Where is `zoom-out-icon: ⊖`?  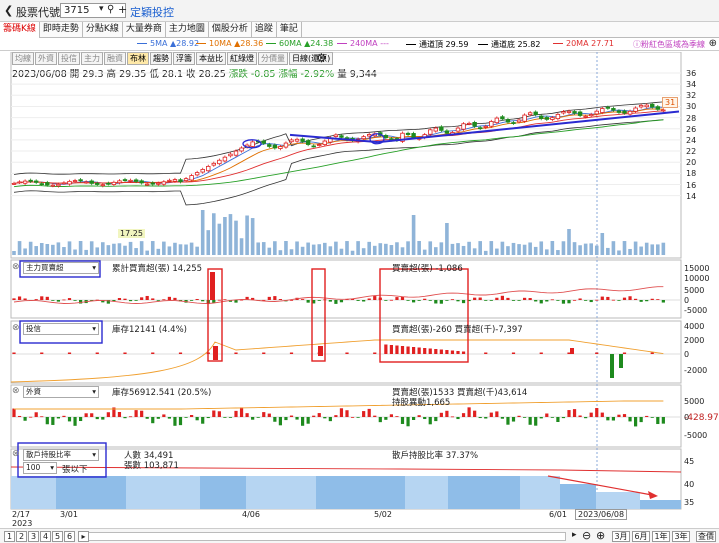
zoom-out-icon: ⊖ is located at coordinates (586, 535).